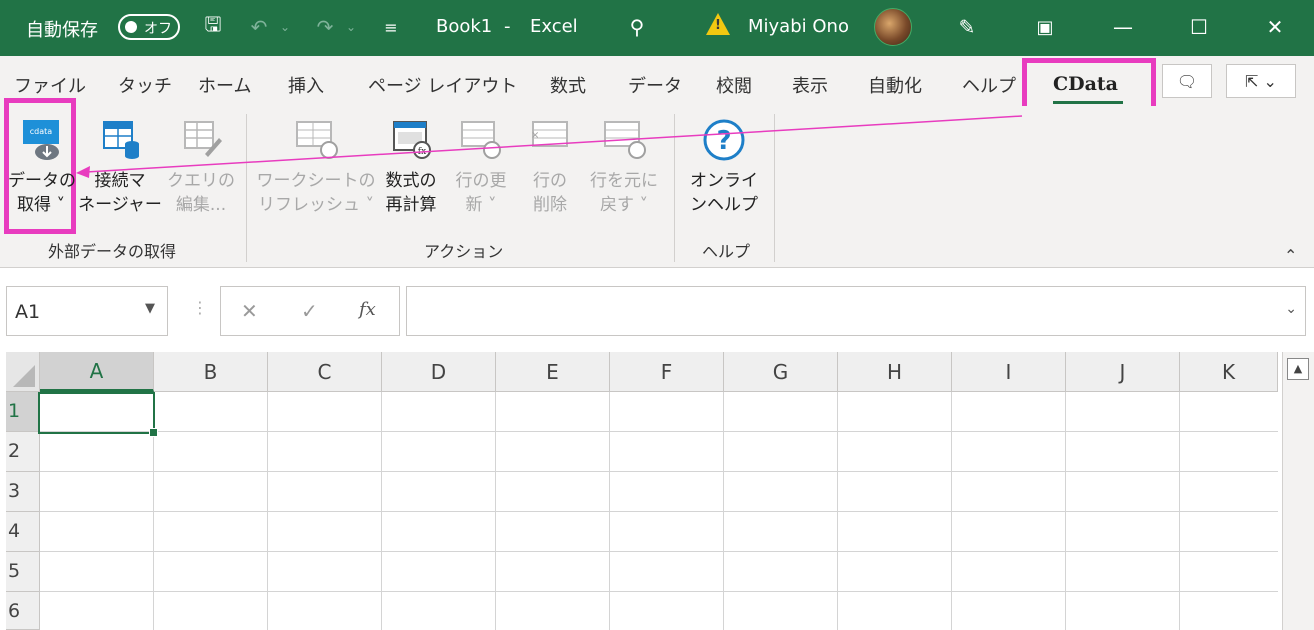 The height and width of the screenshot is (630, 1314). Describe the element at coordinates (412, 140) in the screenshot. I see `calculator-icon: fx` at that location.